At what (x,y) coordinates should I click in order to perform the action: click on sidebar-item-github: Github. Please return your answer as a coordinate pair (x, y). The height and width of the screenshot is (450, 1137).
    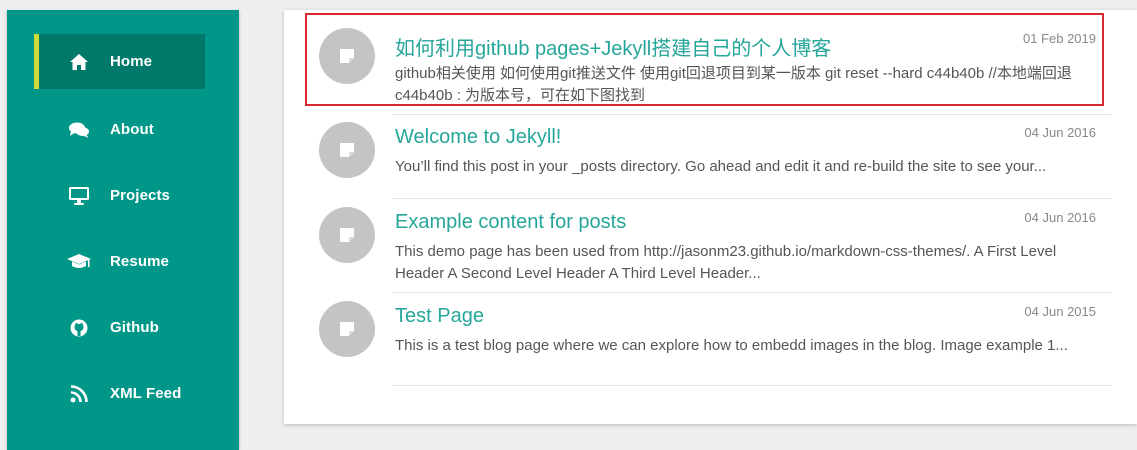
    Looking at the image, I should click on (119, 327).